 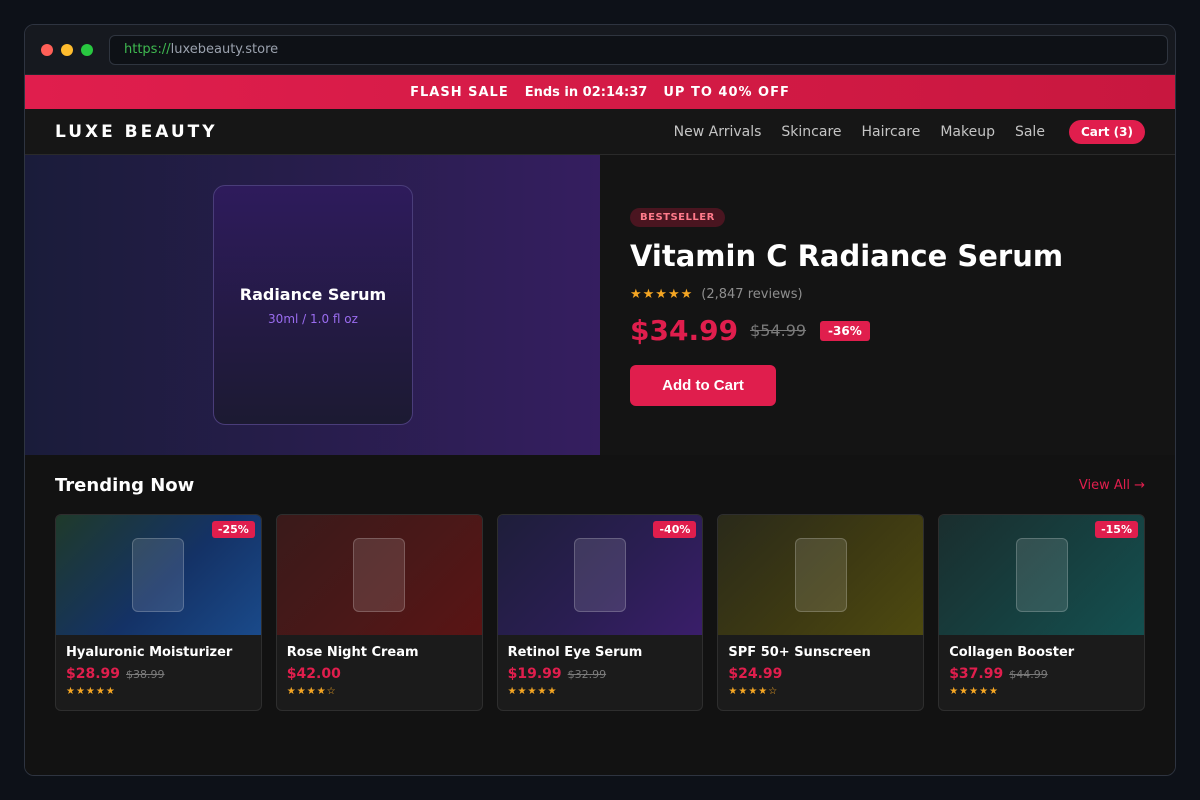 What do you see at coordinates (1116, 529) in the screenshot?
I see `card-discount-badge: -15%` at bounding box center [1116, 529].